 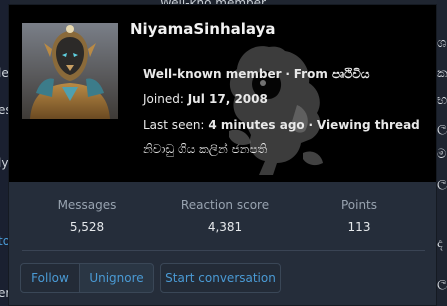 What do you see at coordinates (225, 205) in the screenshot?
I see `stat-label: Reaction score` at bounding box center [225, 205].